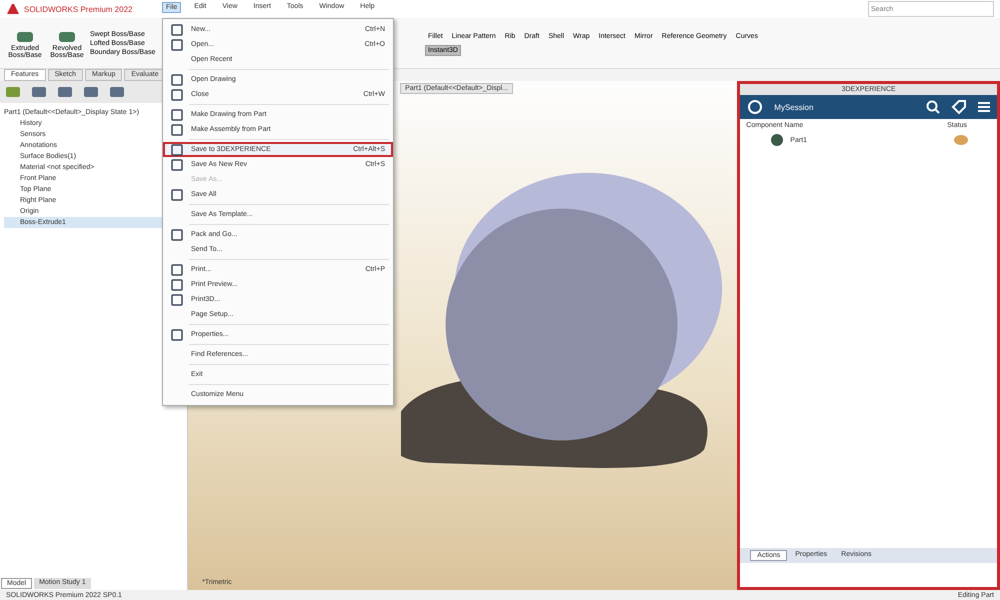  Describe the element at coordinates (961, 140) in the screenshot. I see `status-icon` at that location.